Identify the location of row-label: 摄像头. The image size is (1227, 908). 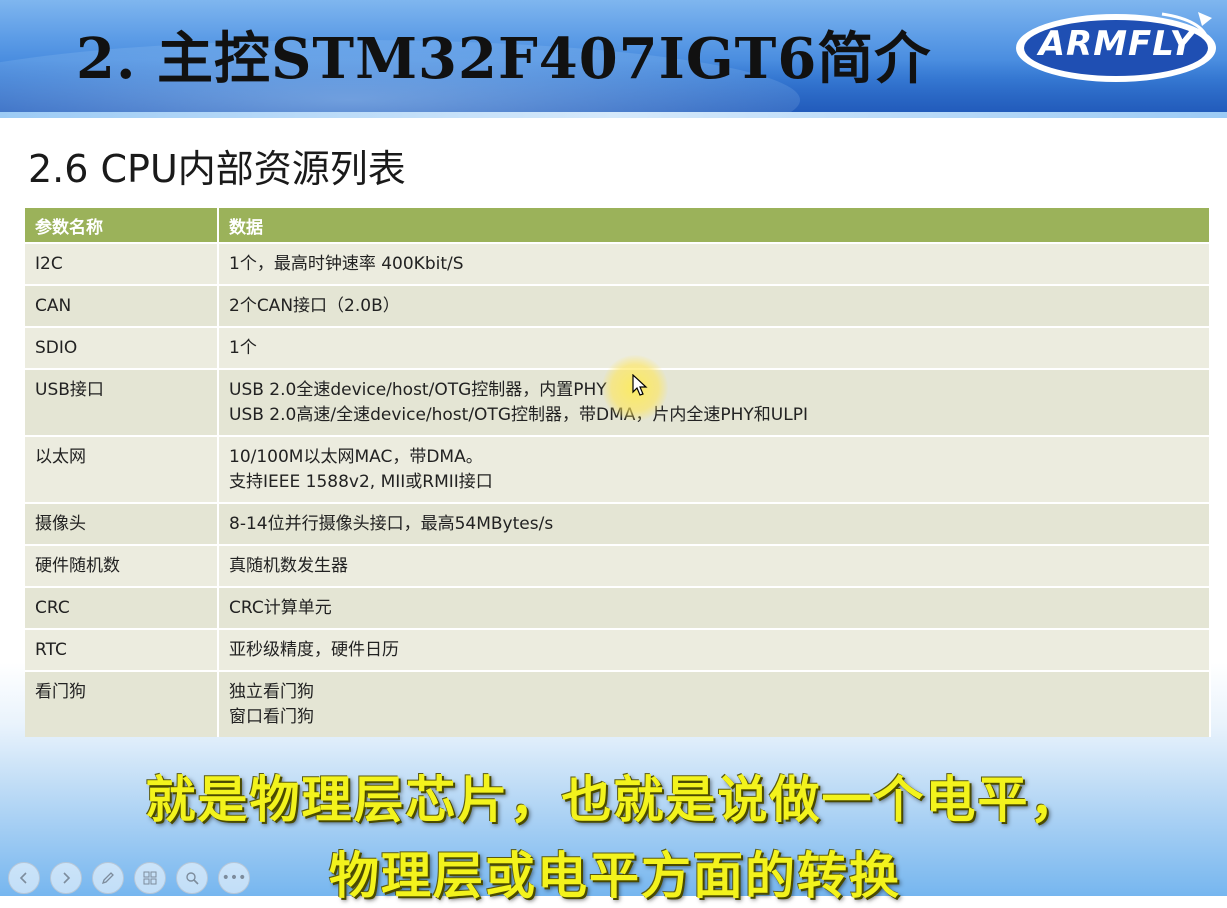
(122, 523).